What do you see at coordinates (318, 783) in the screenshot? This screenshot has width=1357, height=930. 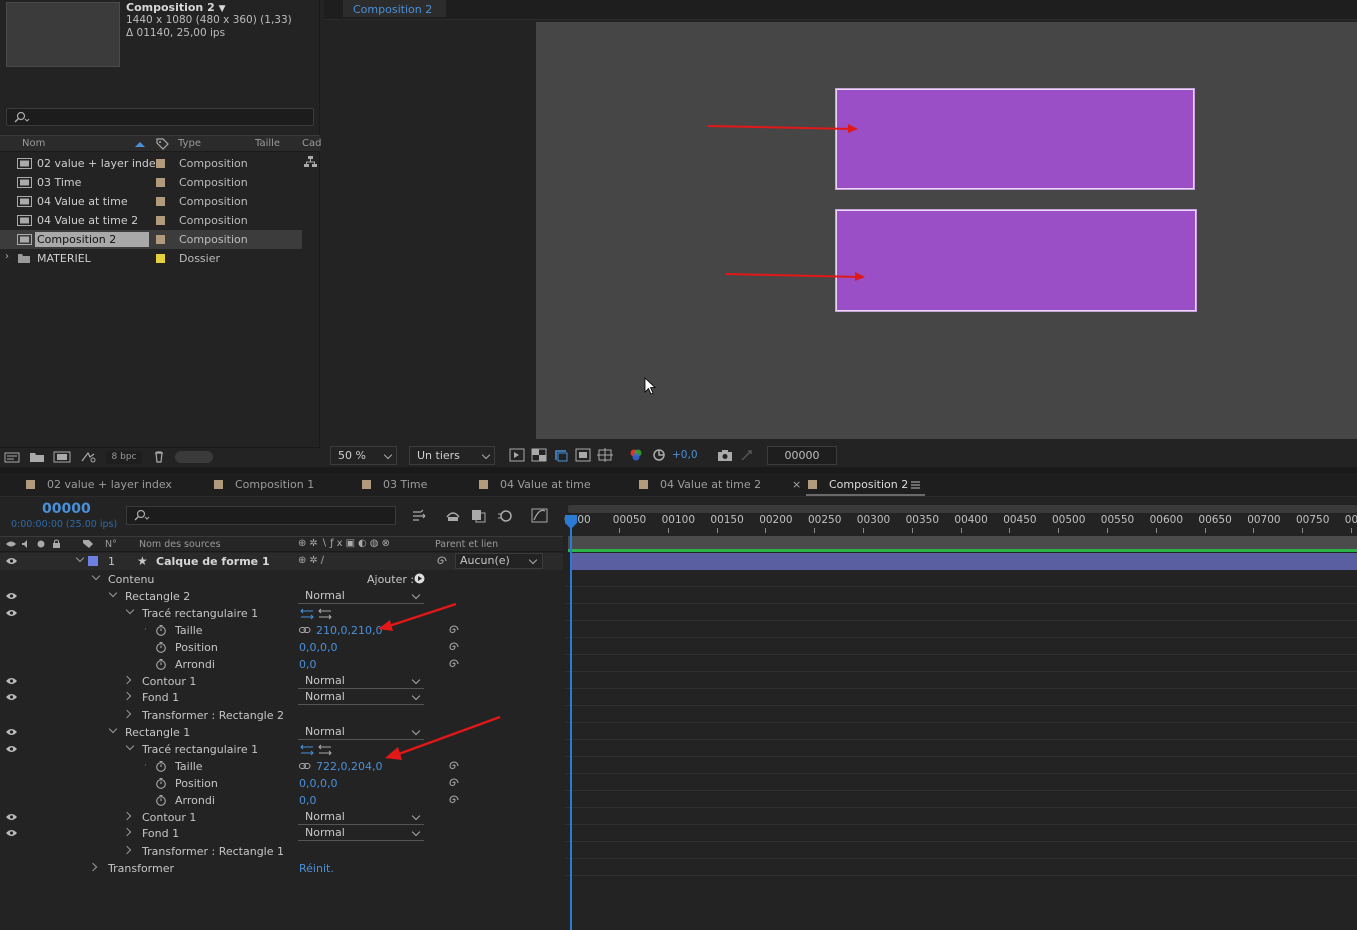 I see `position-value: 0,0,0,0` at bounding box center [318, 783].